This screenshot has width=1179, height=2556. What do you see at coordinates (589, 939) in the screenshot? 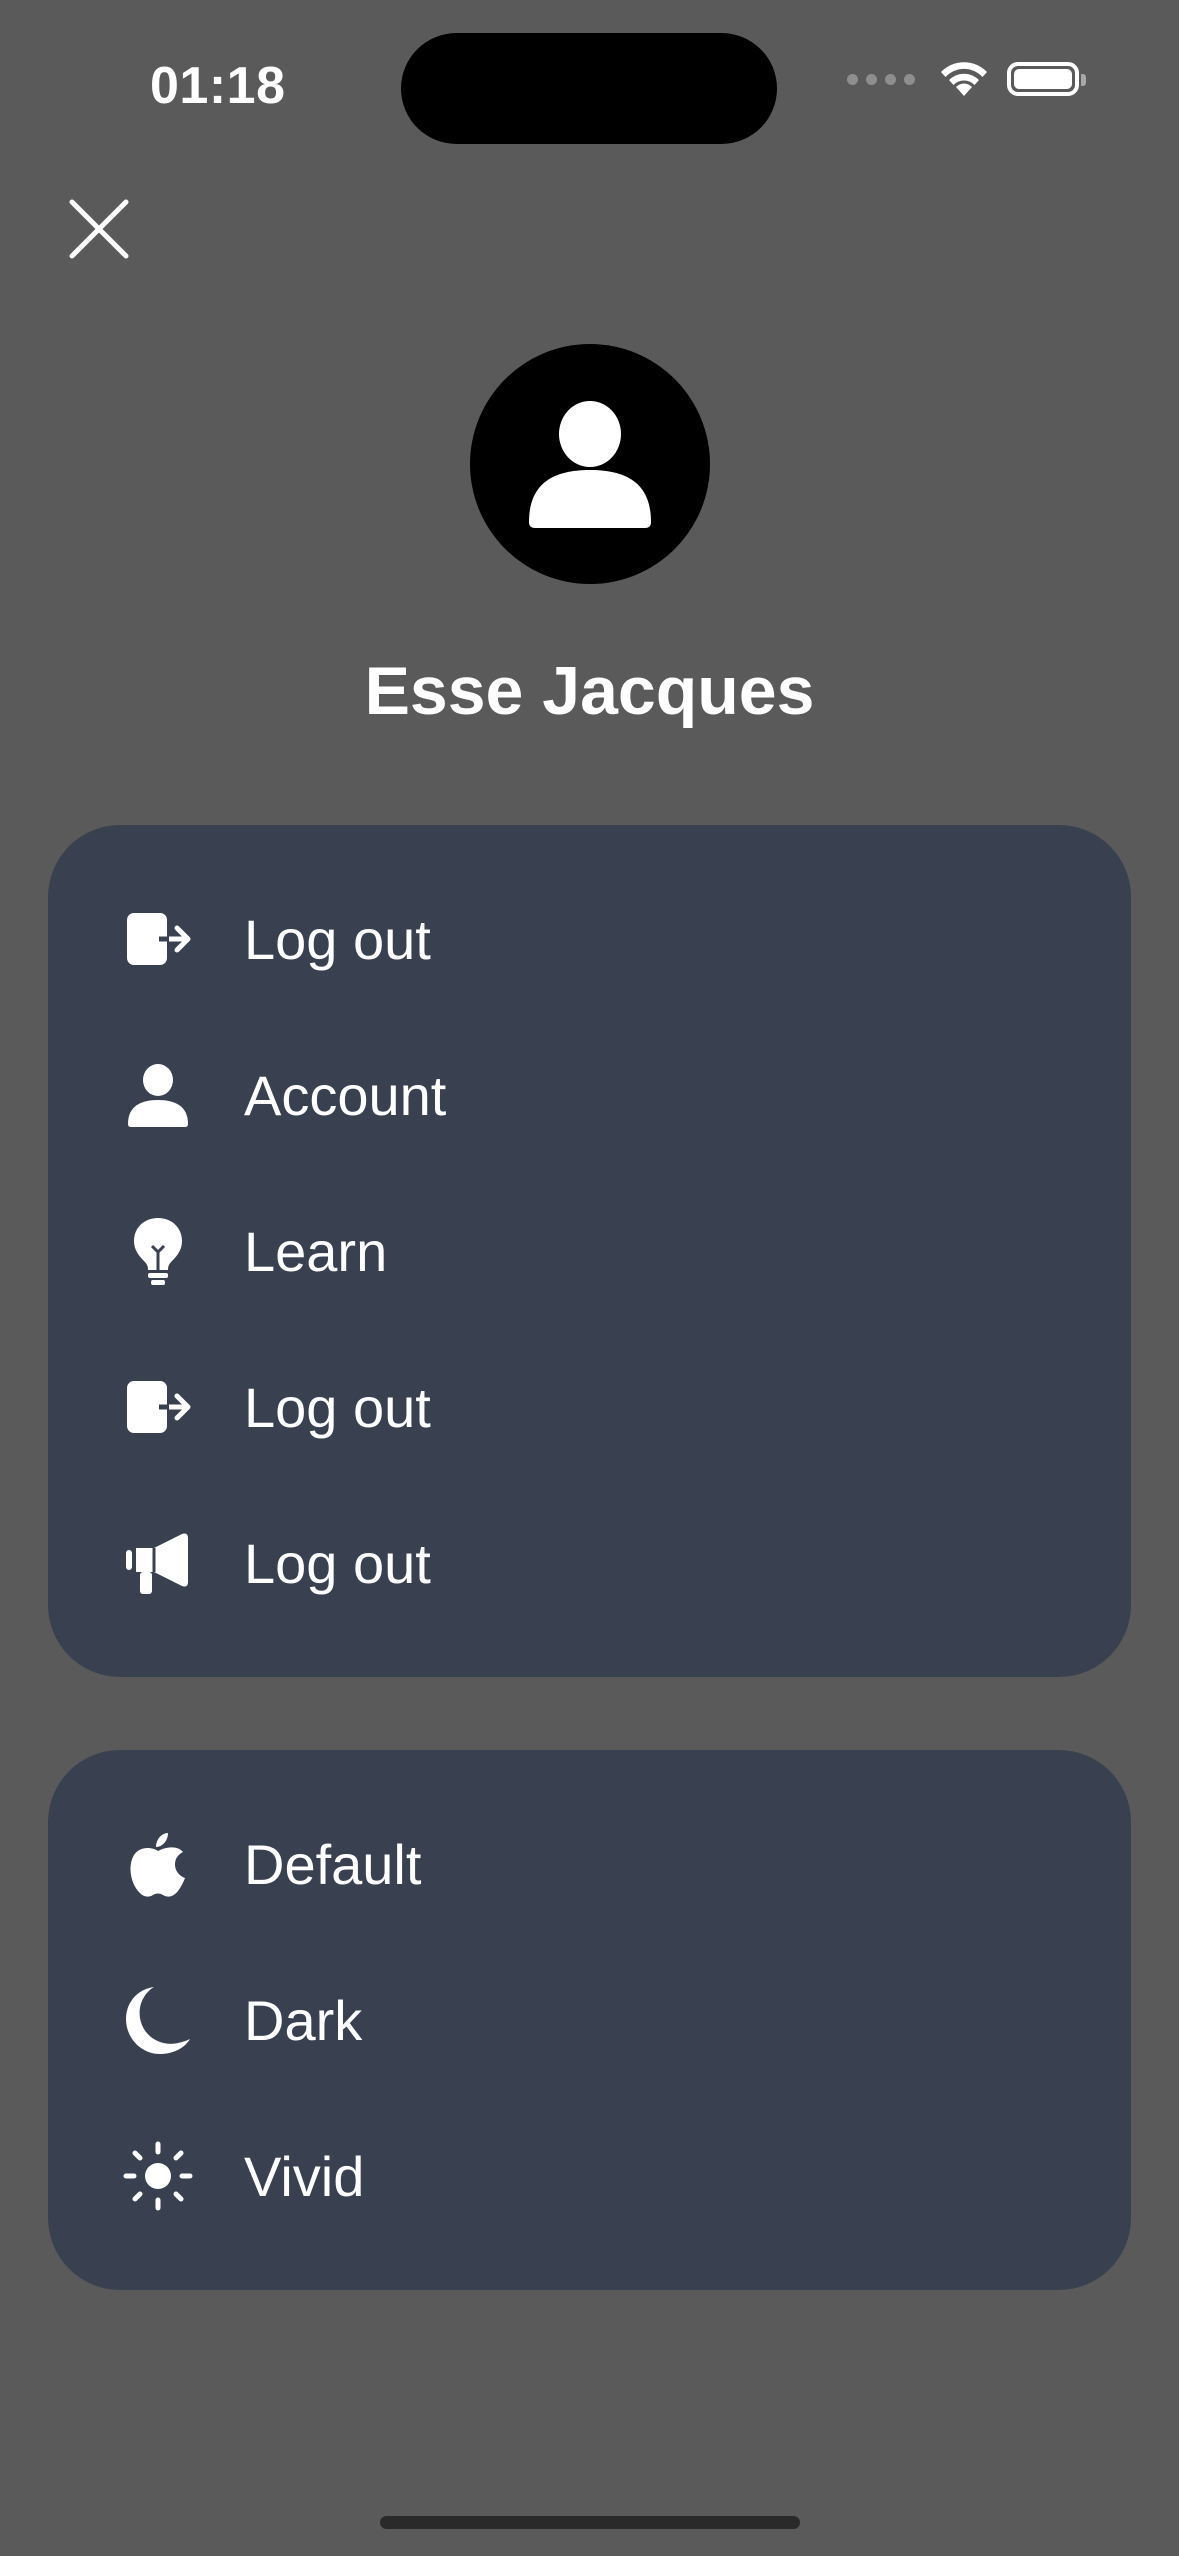
I see `menu-item-log-out: Log out` at bounding box center [589, 939].